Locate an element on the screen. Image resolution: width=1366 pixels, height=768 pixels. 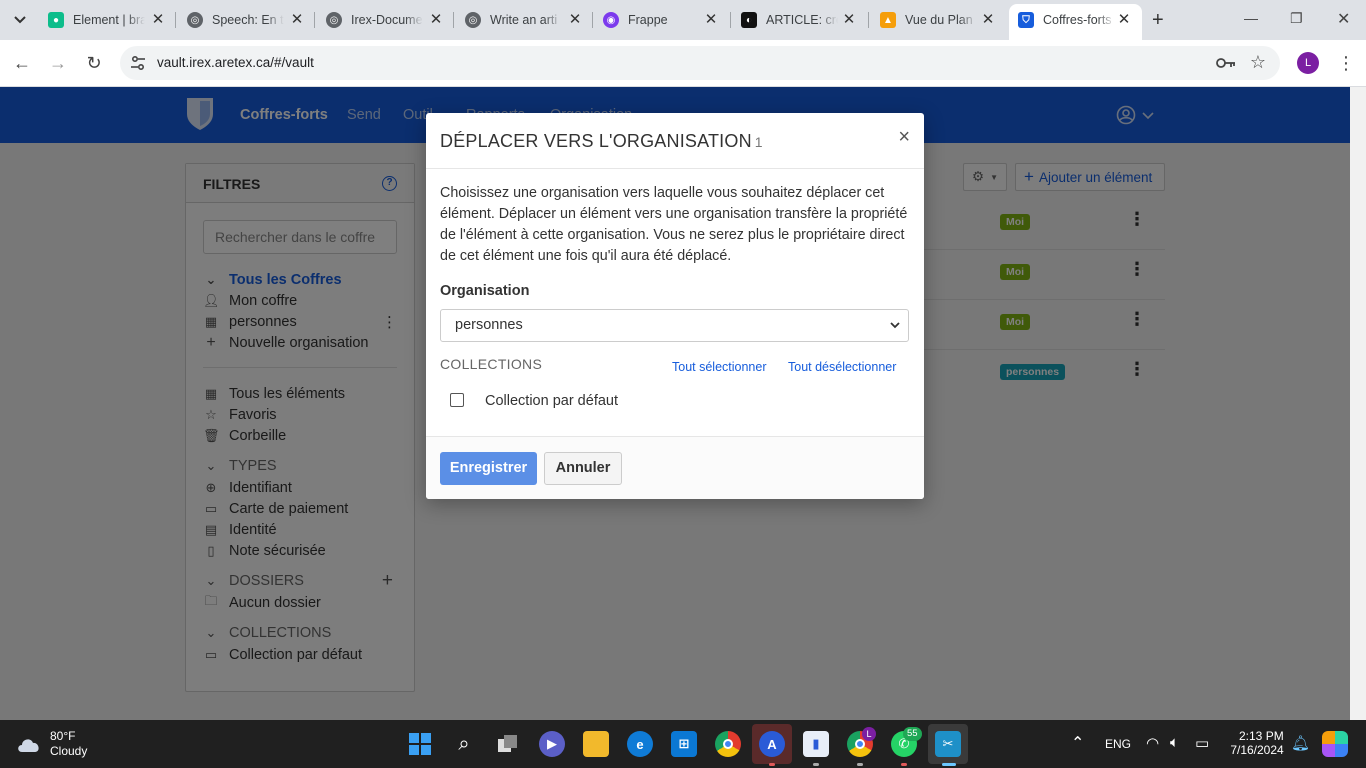
notification-bell-icon: 🔔︎ is located at coordinates (1300, 743).